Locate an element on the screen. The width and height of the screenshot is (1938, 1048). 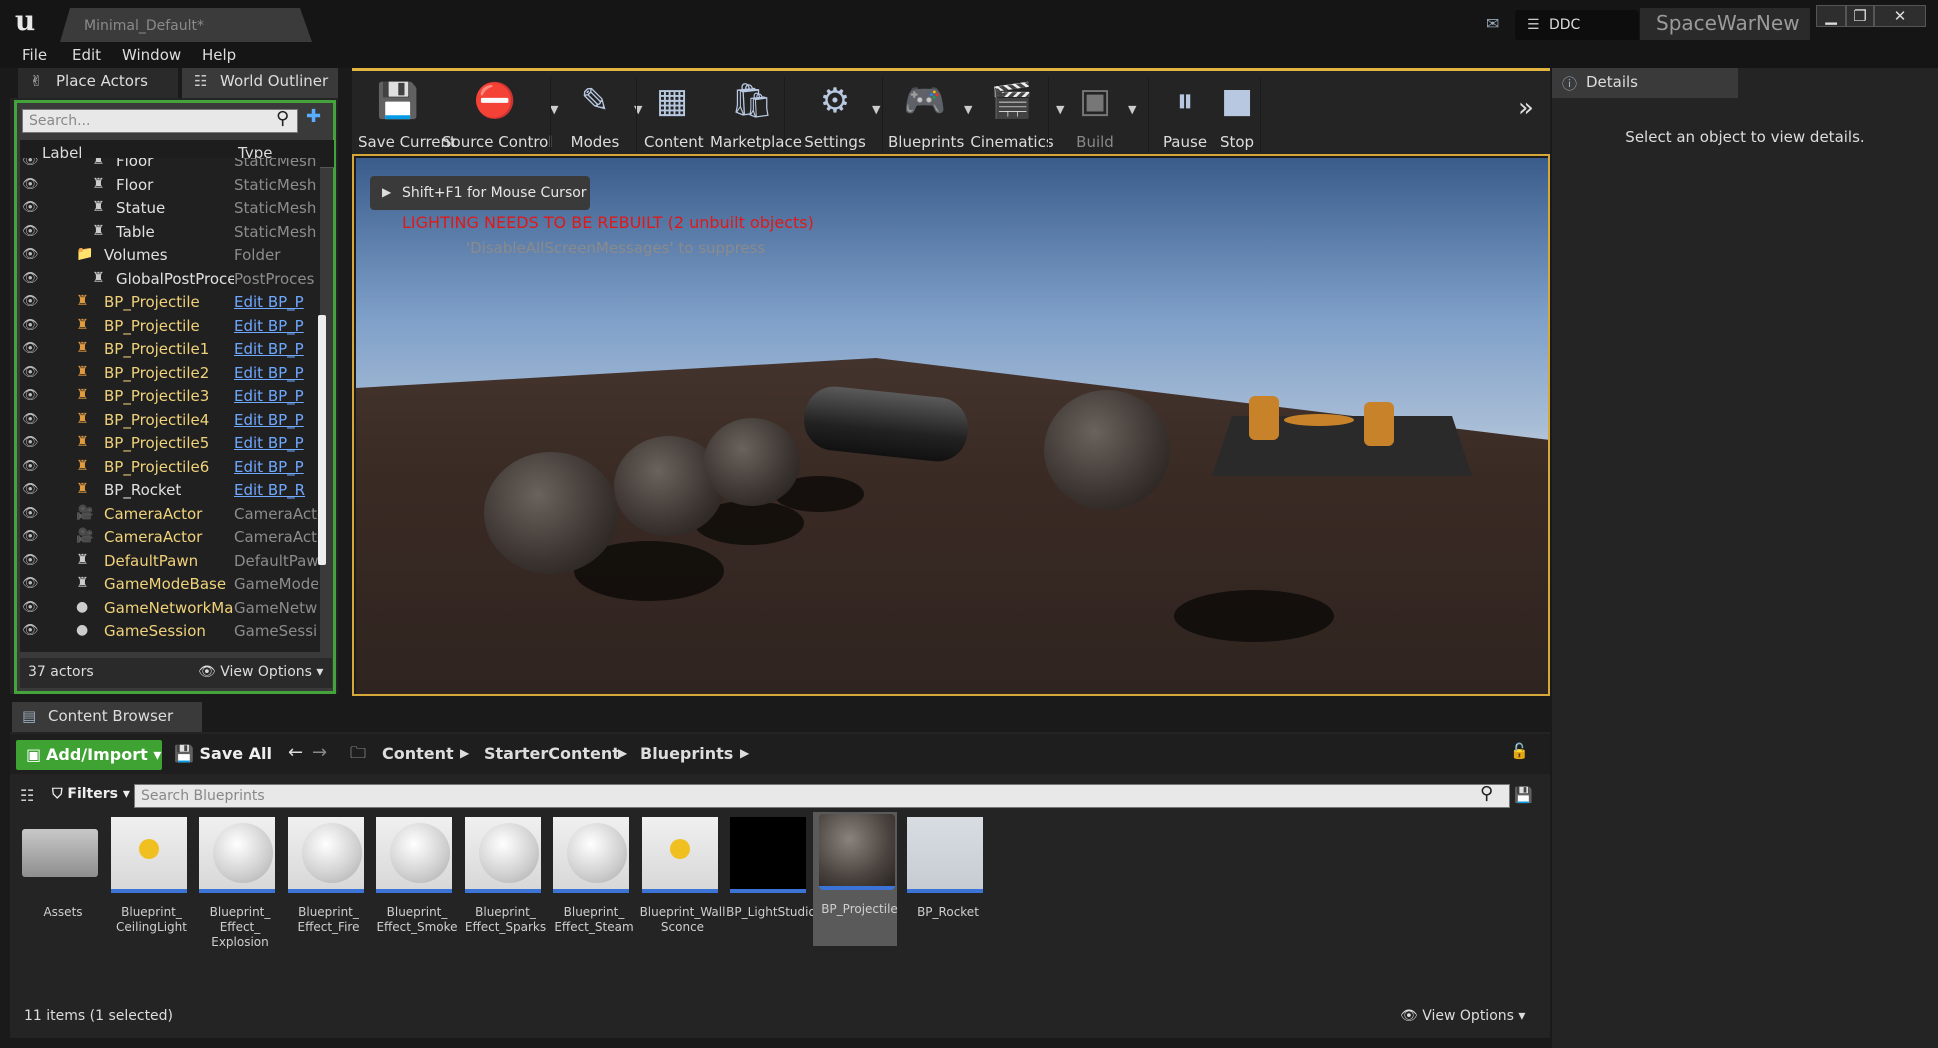
asset-tile: Blueprint_ Effect_Fire is located at coordinates (324, 880).